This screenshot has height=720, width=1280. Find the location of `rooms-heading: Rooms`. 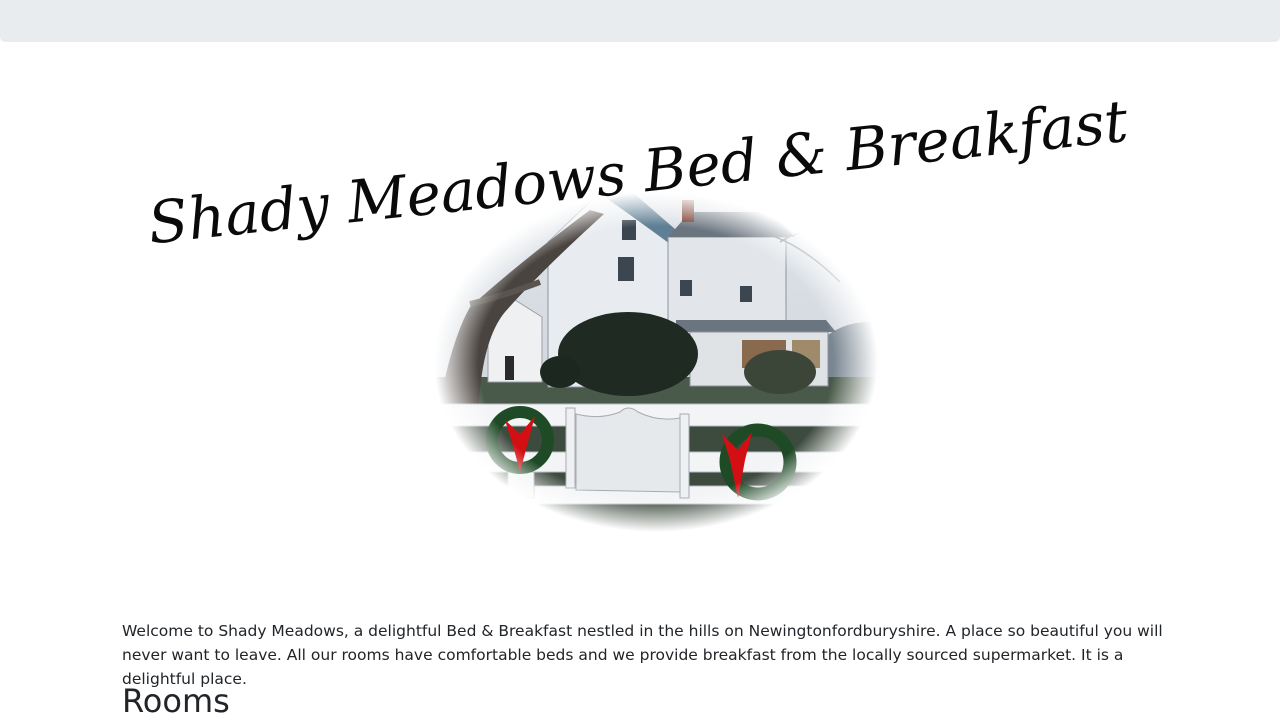

rooms-heading: Rooms is located at coordinates (176, 701).